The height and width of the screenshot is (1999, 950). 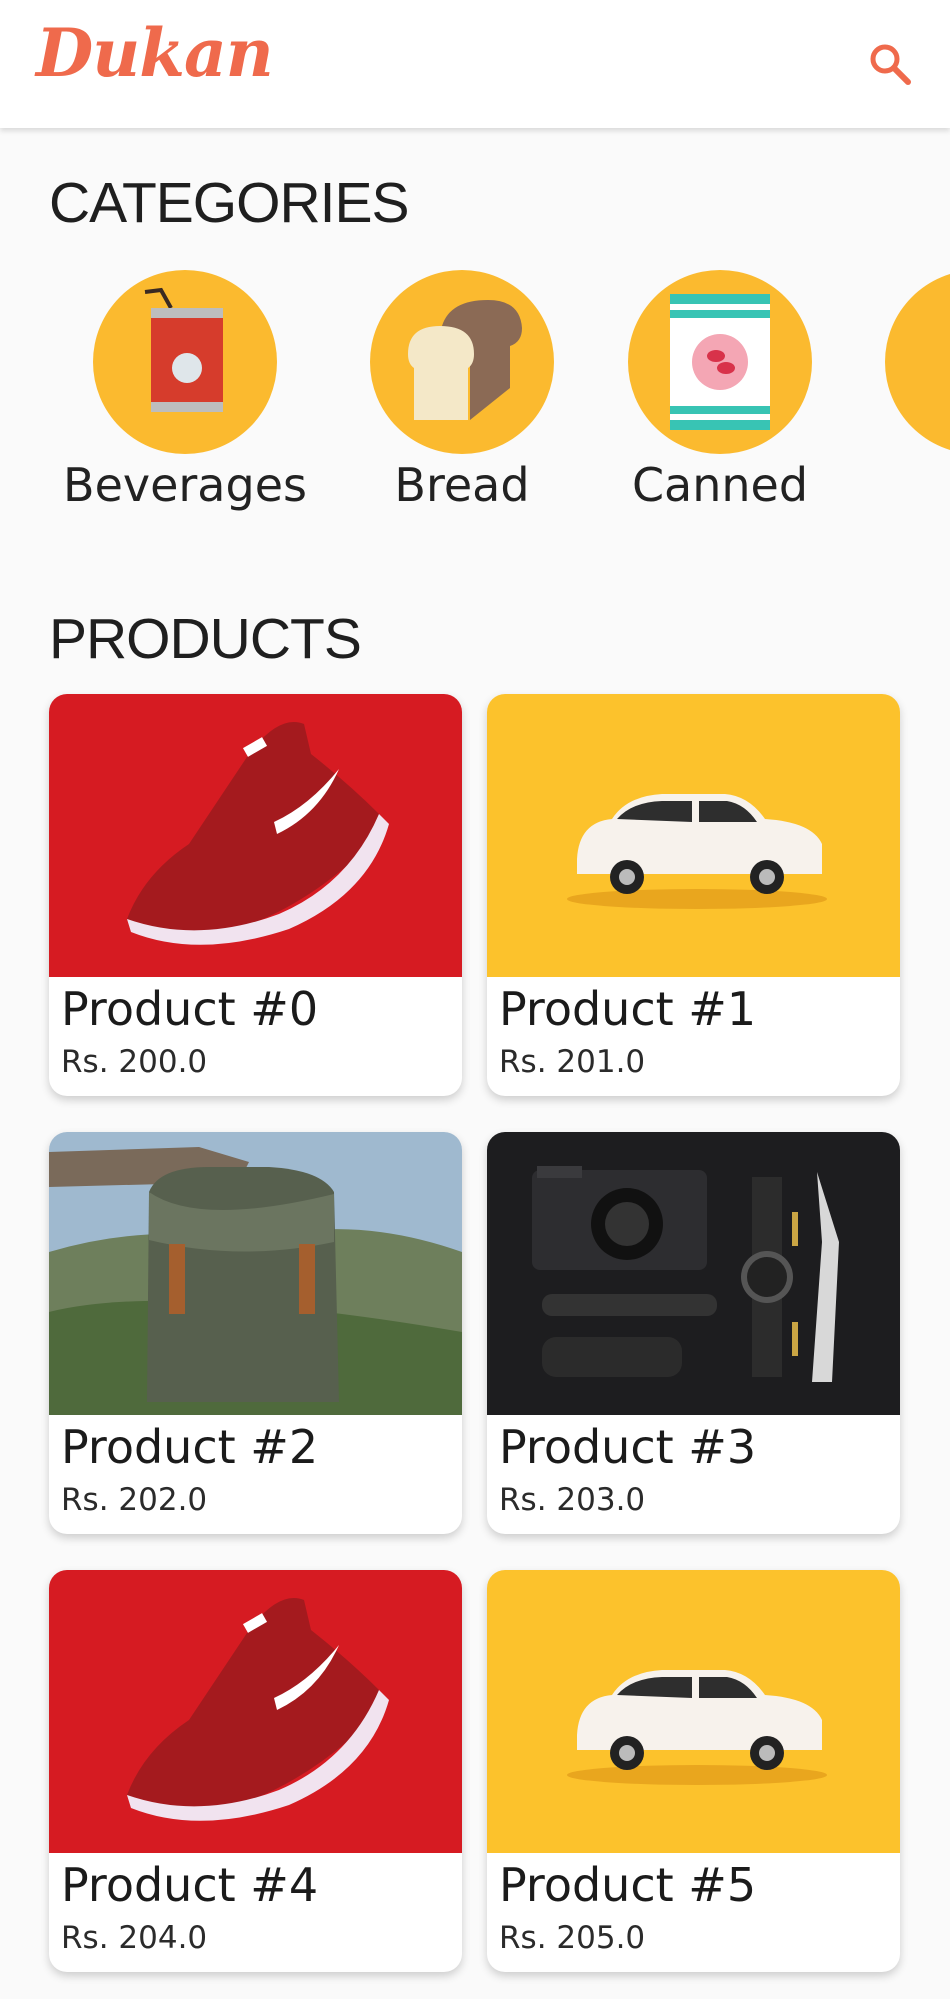 I want to click on product-price: Rs. 201.0, so click(x=572, y=1062).